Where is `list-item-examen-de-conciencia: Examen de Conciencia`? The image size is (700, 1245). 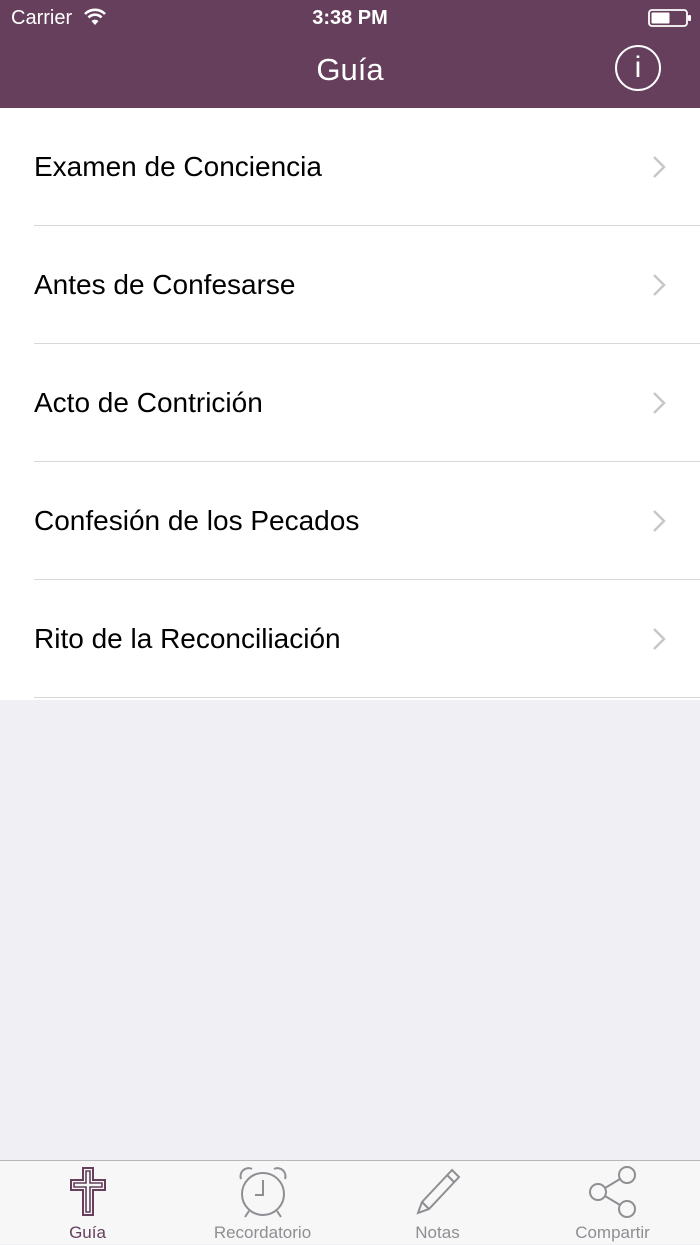 list-item-examen-de-conciencia: Examen de Conciencia is located at coordinates (350, 167).